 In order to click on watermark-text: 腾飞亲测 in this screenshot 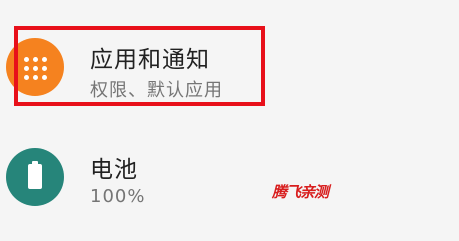, I will do `click(300, 192)`.